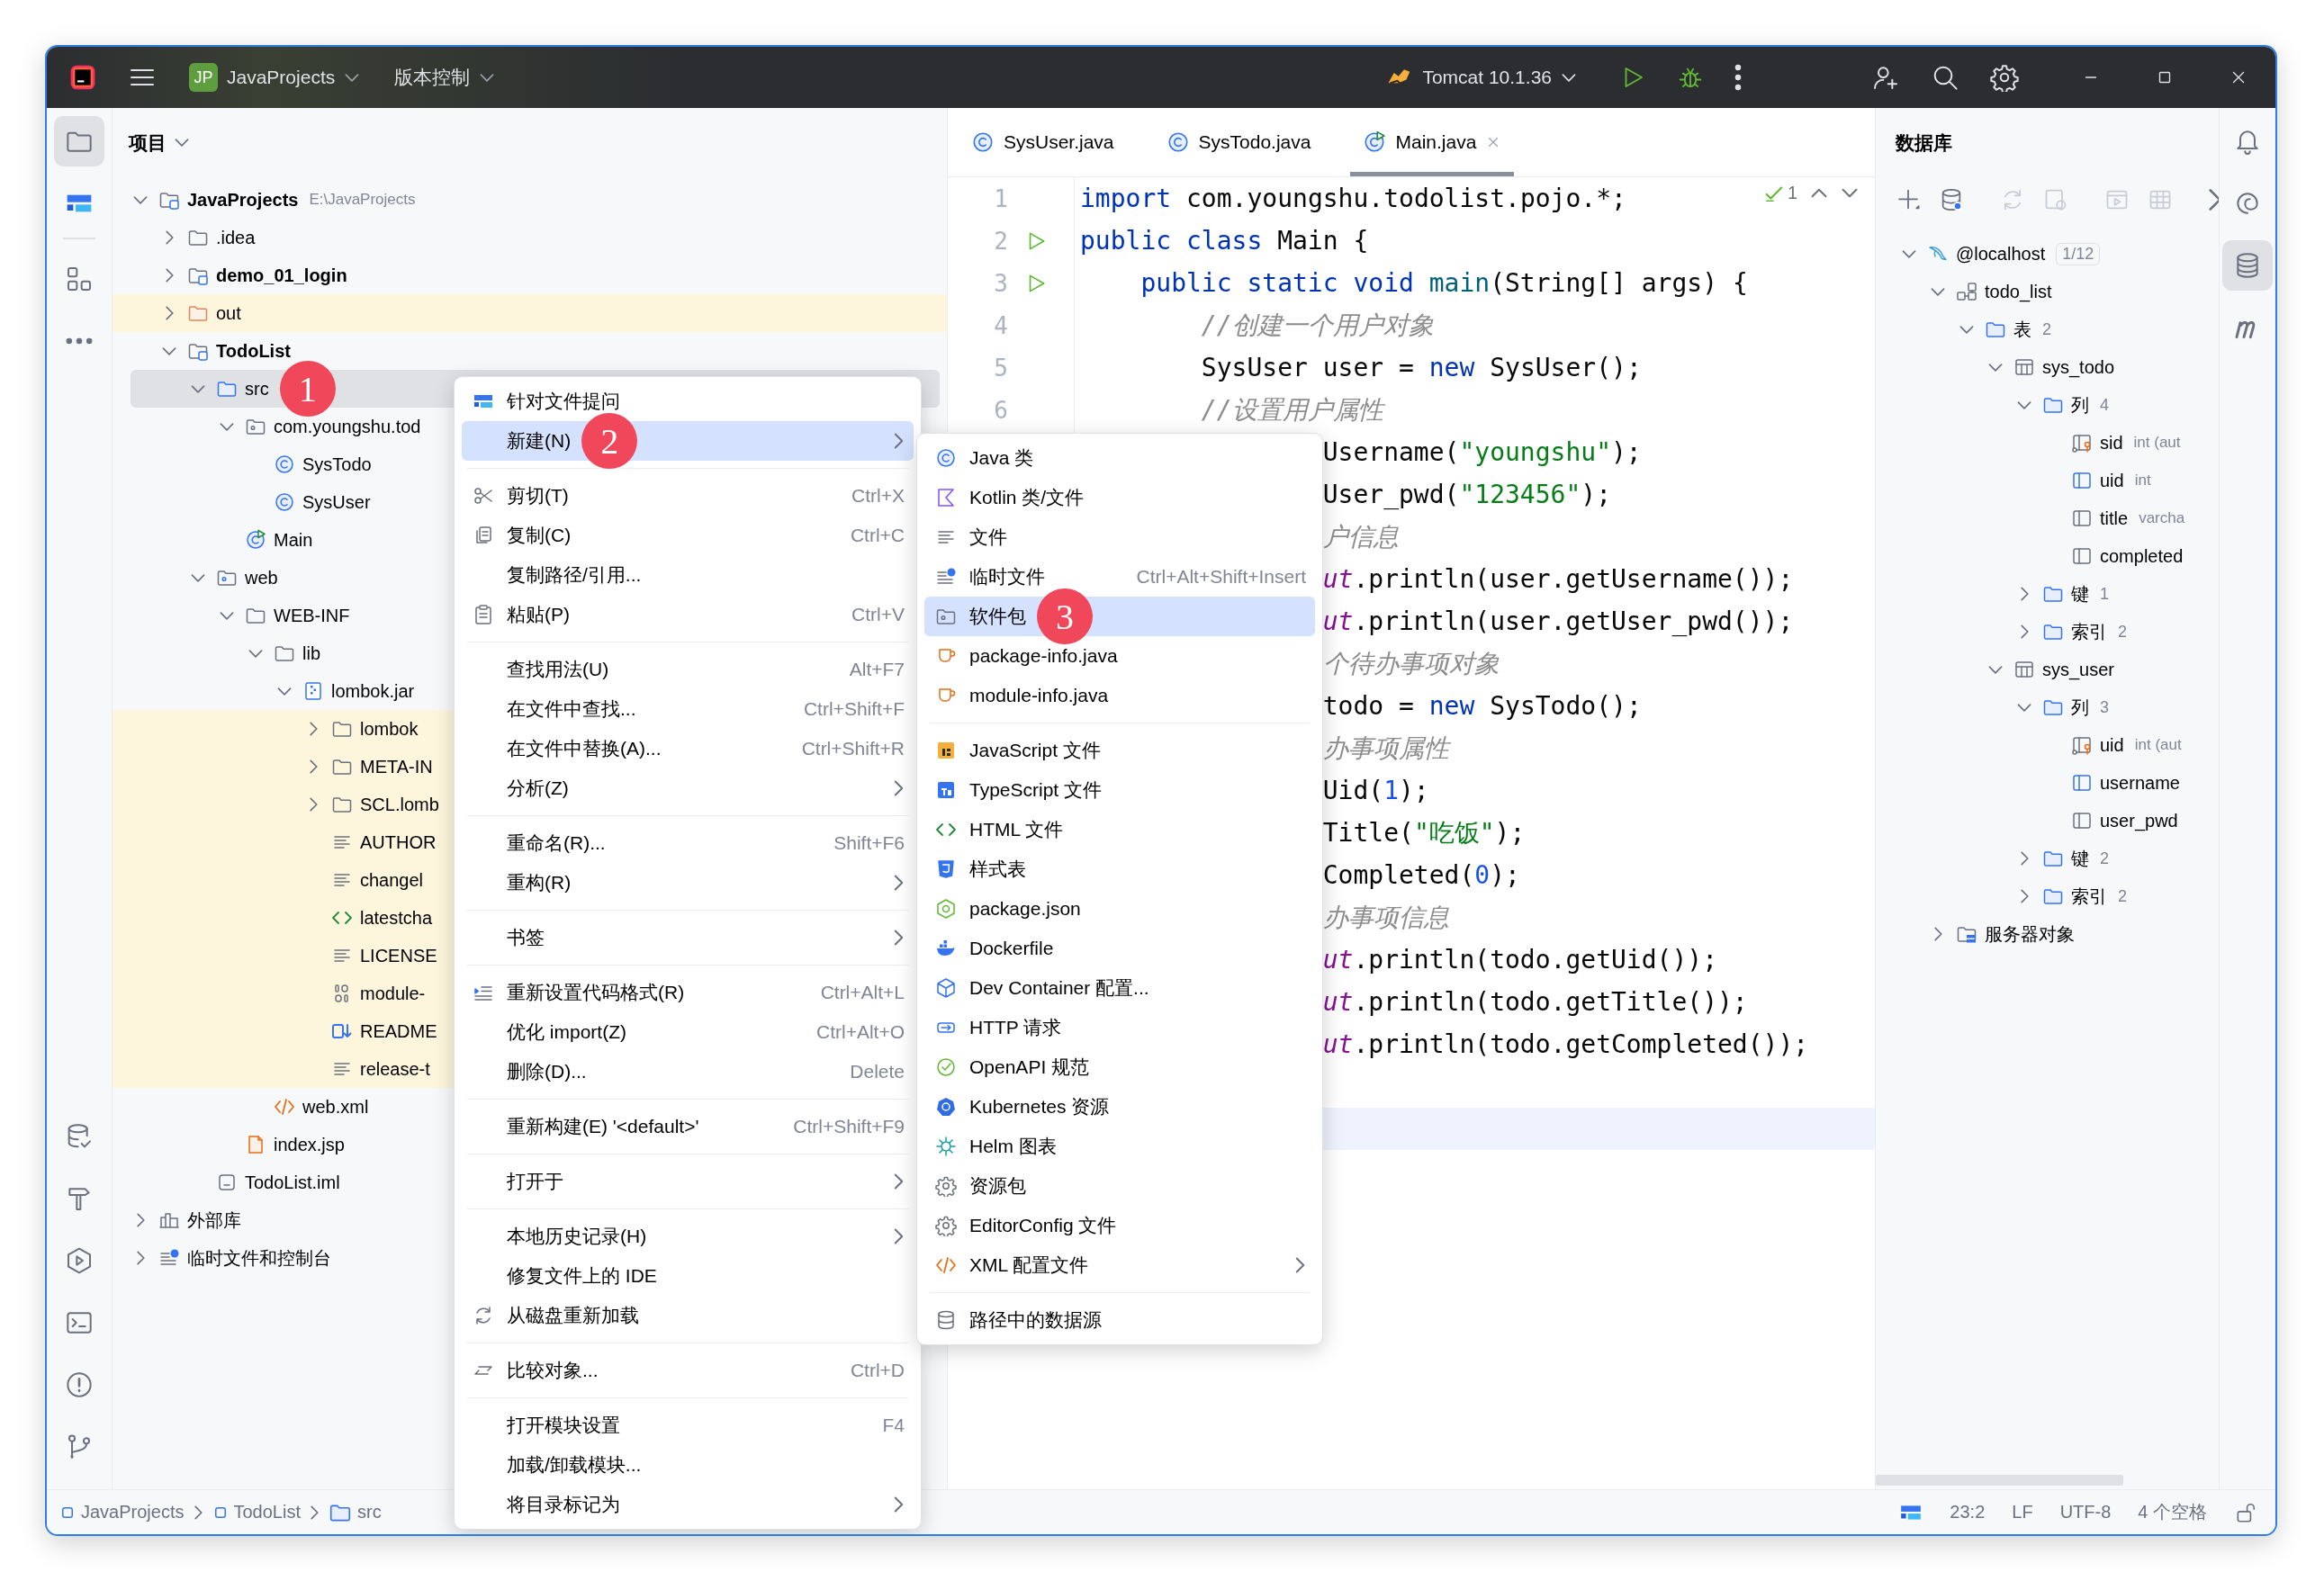 This screenshot has height=1581, width=2324. Describe the element at coordinates (2162, 518) in the screenshot. I see `type-label: varcha` at that location.